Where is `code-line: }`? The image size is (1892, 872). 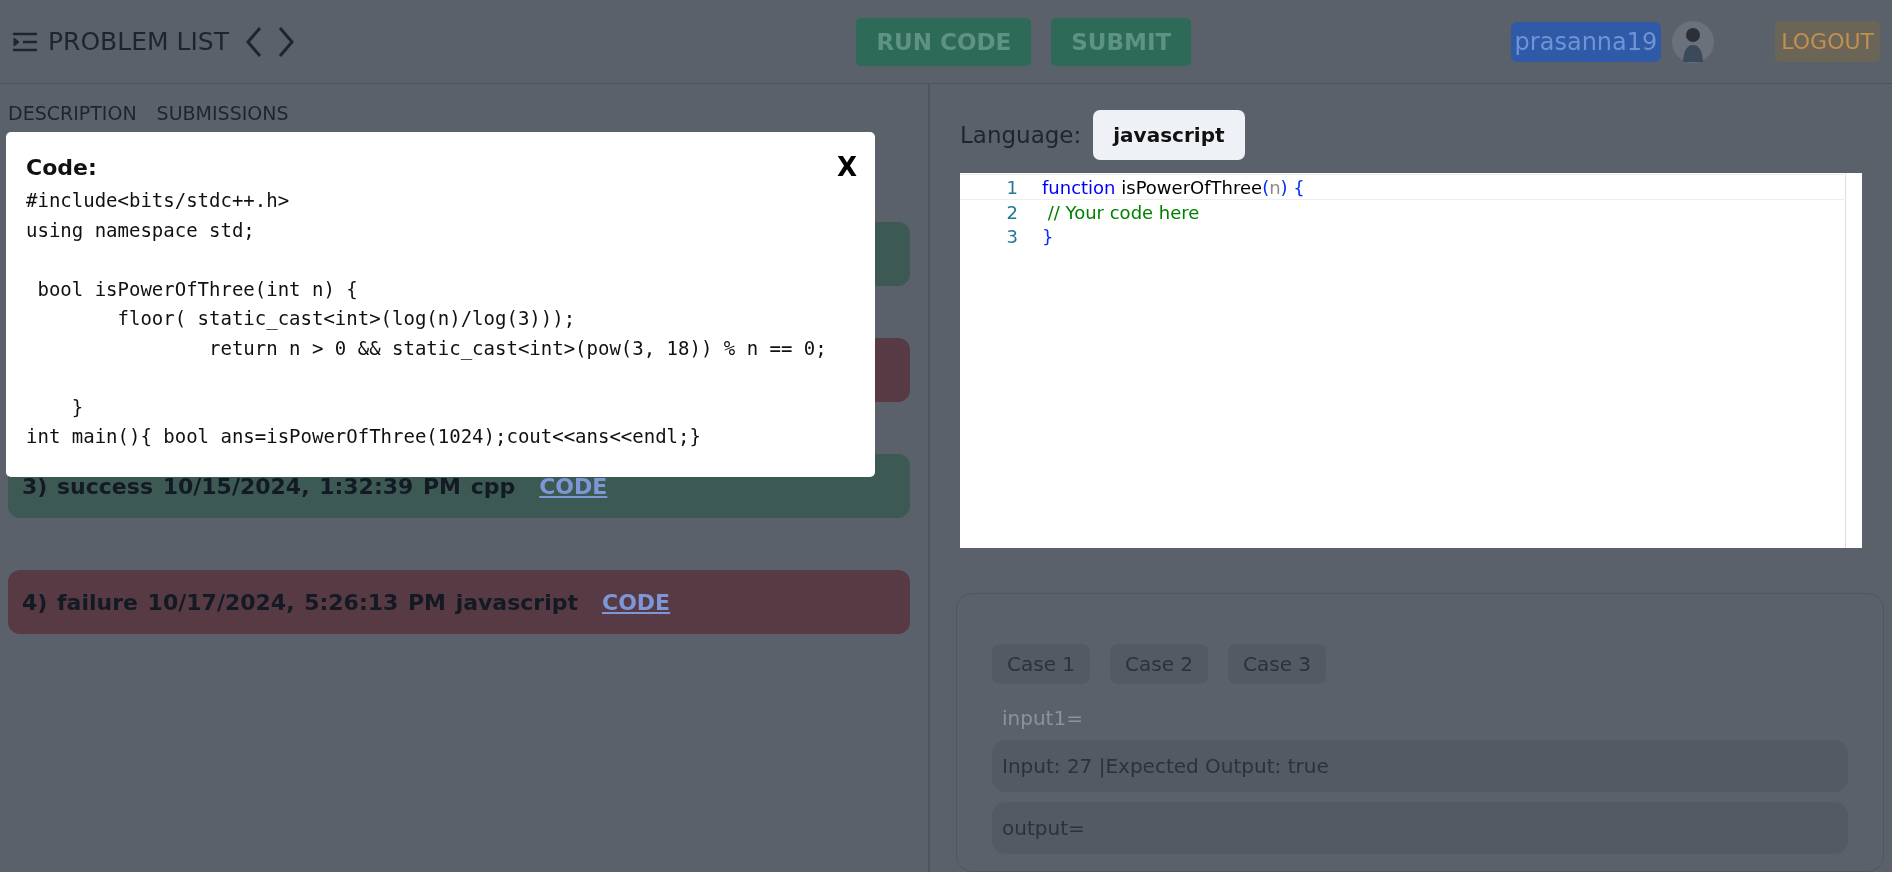
code-line: } is located at coordinates (1048, 236).